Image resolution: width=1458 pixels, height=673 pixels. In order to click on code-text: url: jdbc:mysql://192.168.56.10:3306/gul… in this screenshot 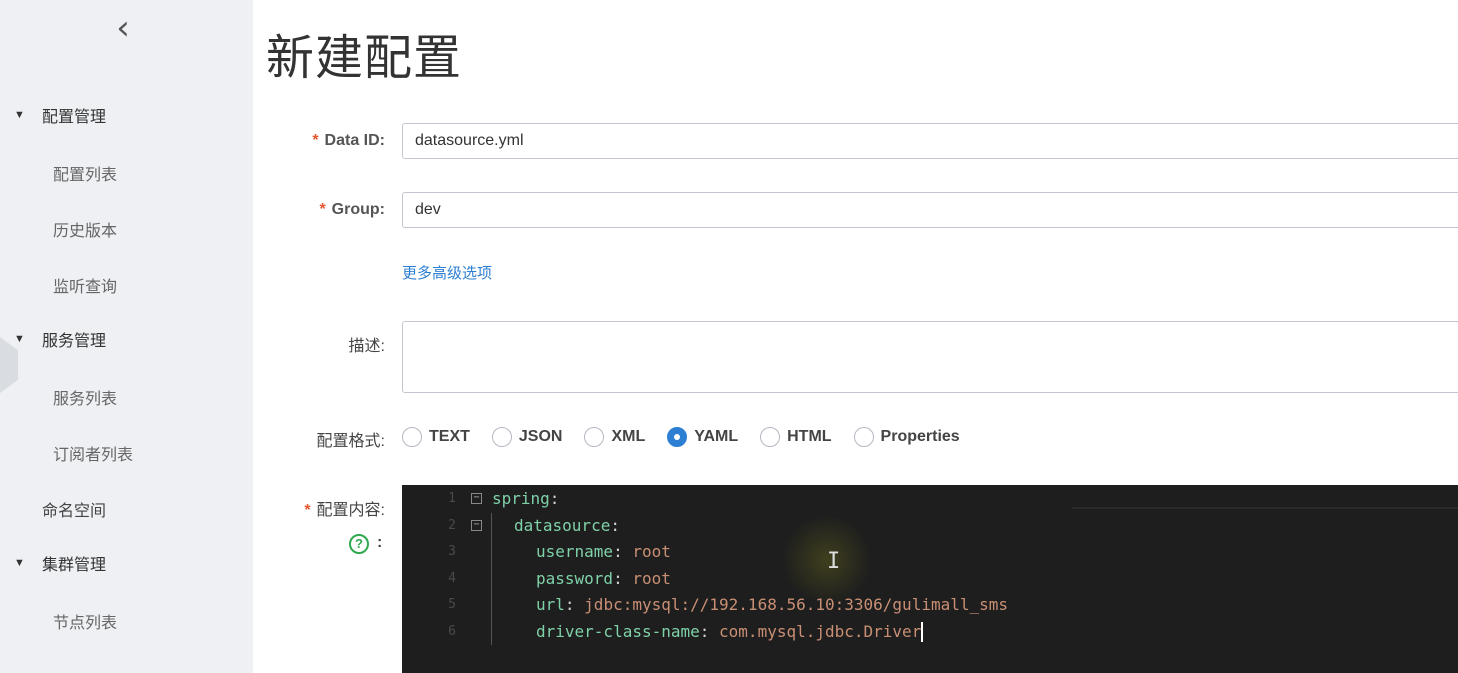, I will do `click(772, 605)`.